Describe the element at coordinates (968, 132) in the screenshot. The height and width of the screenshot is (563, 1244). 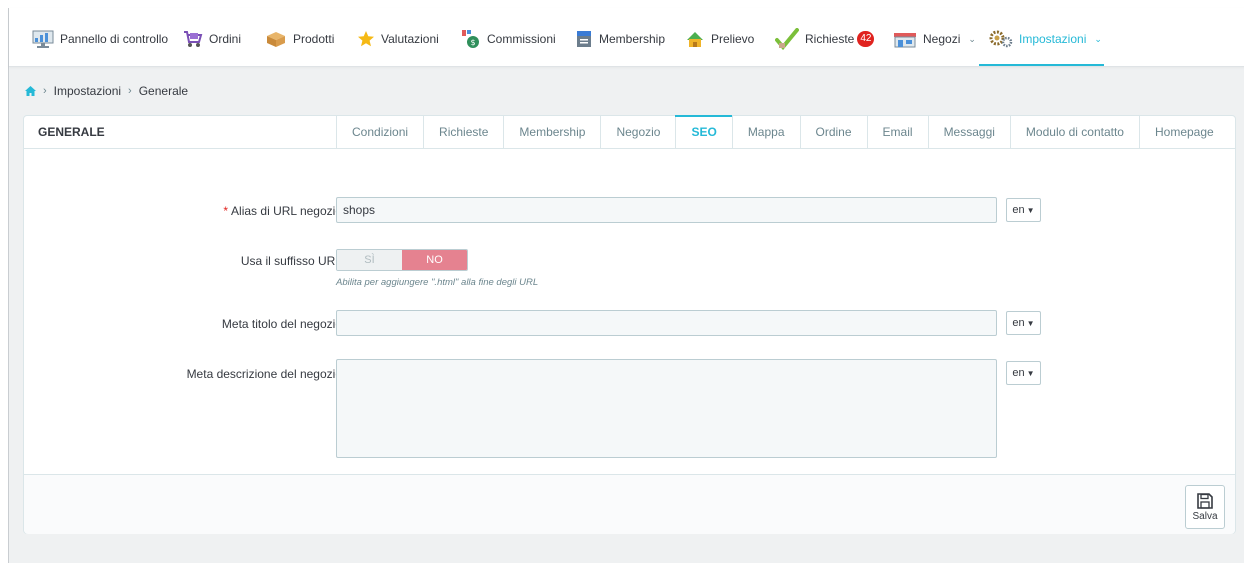
I see `tab-messages: Messaggi` at that location.